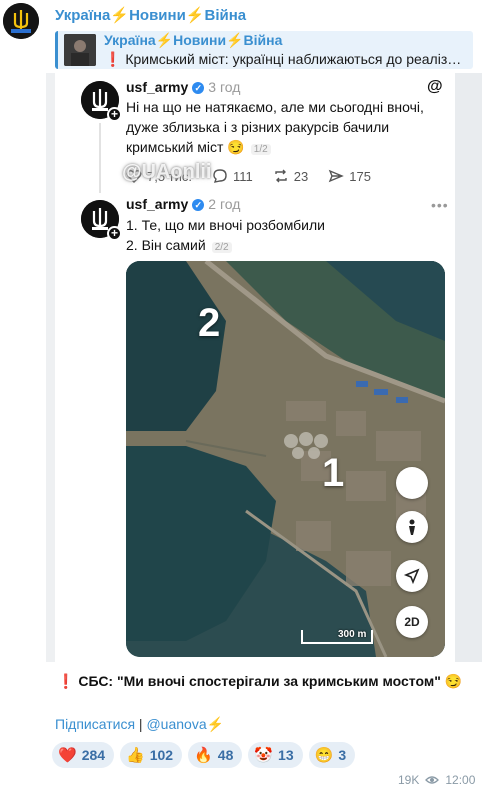 The height and width of the screenshot is (791, 488). Describe the element at coordinates (67, 755) in the screenshot. I see `heart-icon: ❤️` at that location.